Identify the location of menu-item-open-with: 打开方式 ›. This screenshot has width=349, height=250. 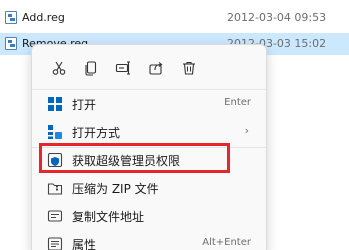
(149, 132).